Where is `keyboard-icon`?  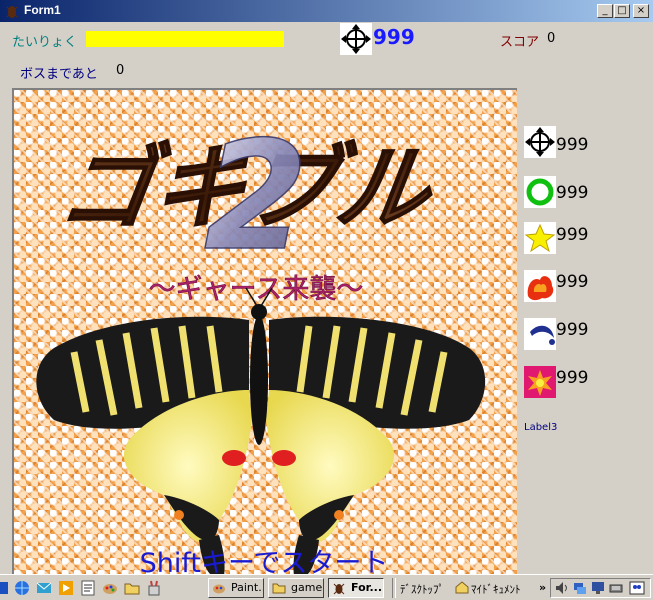 keyboard-icon is located at coordinates (616, 588).